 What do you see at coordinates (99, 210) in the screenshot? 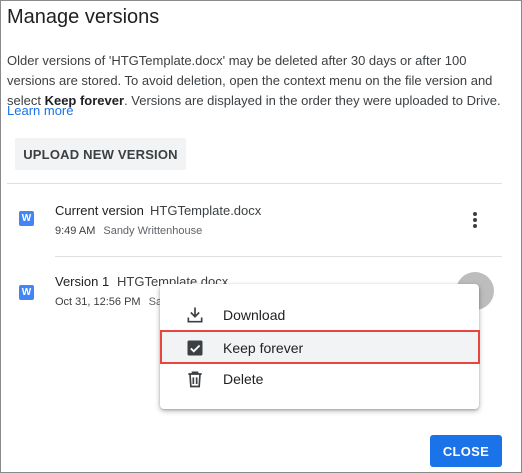
I see `version-name: Current version` at bounding box center [99, 210].